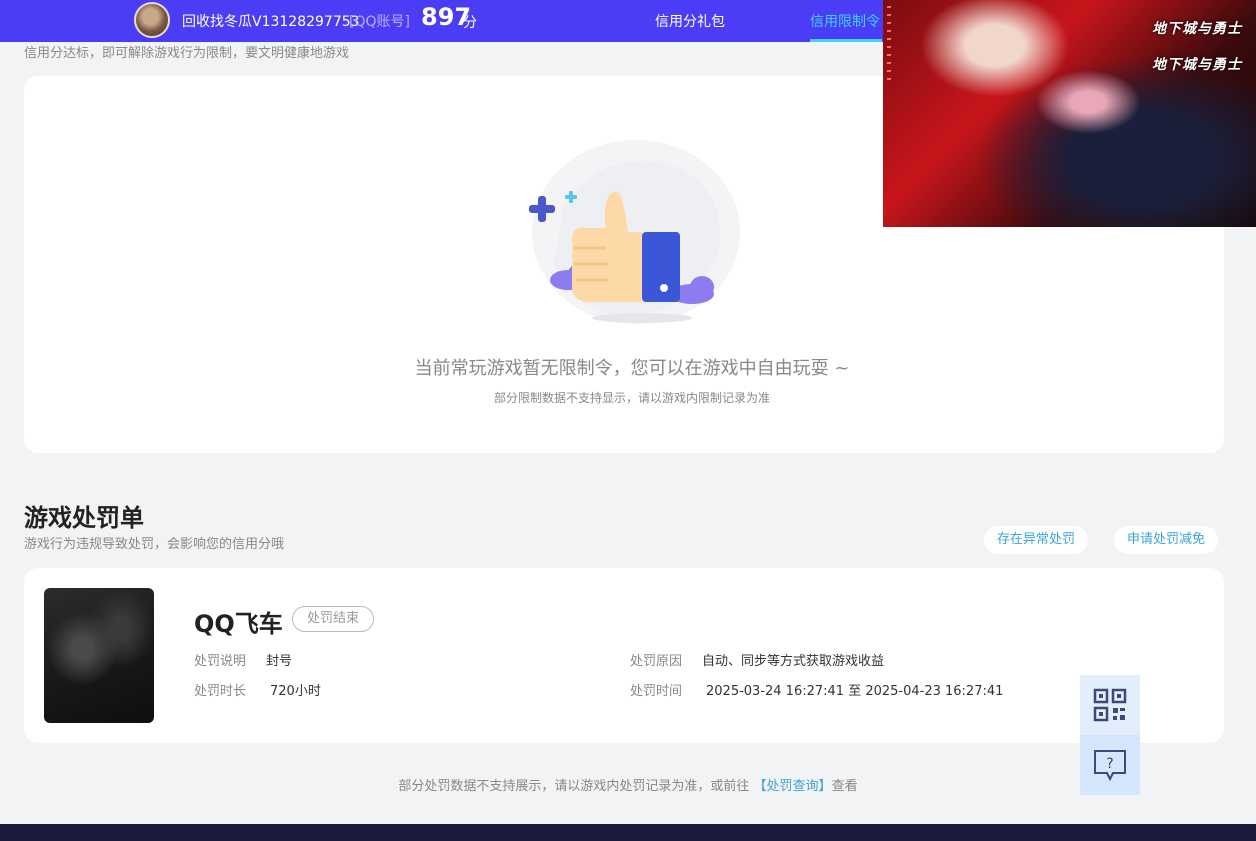 This screenshot has height=841, width=1256. Describe the element at coordinates (271, 22) in the screenshot. I see `username: 回收找冬瓜V13128297753` at that location.